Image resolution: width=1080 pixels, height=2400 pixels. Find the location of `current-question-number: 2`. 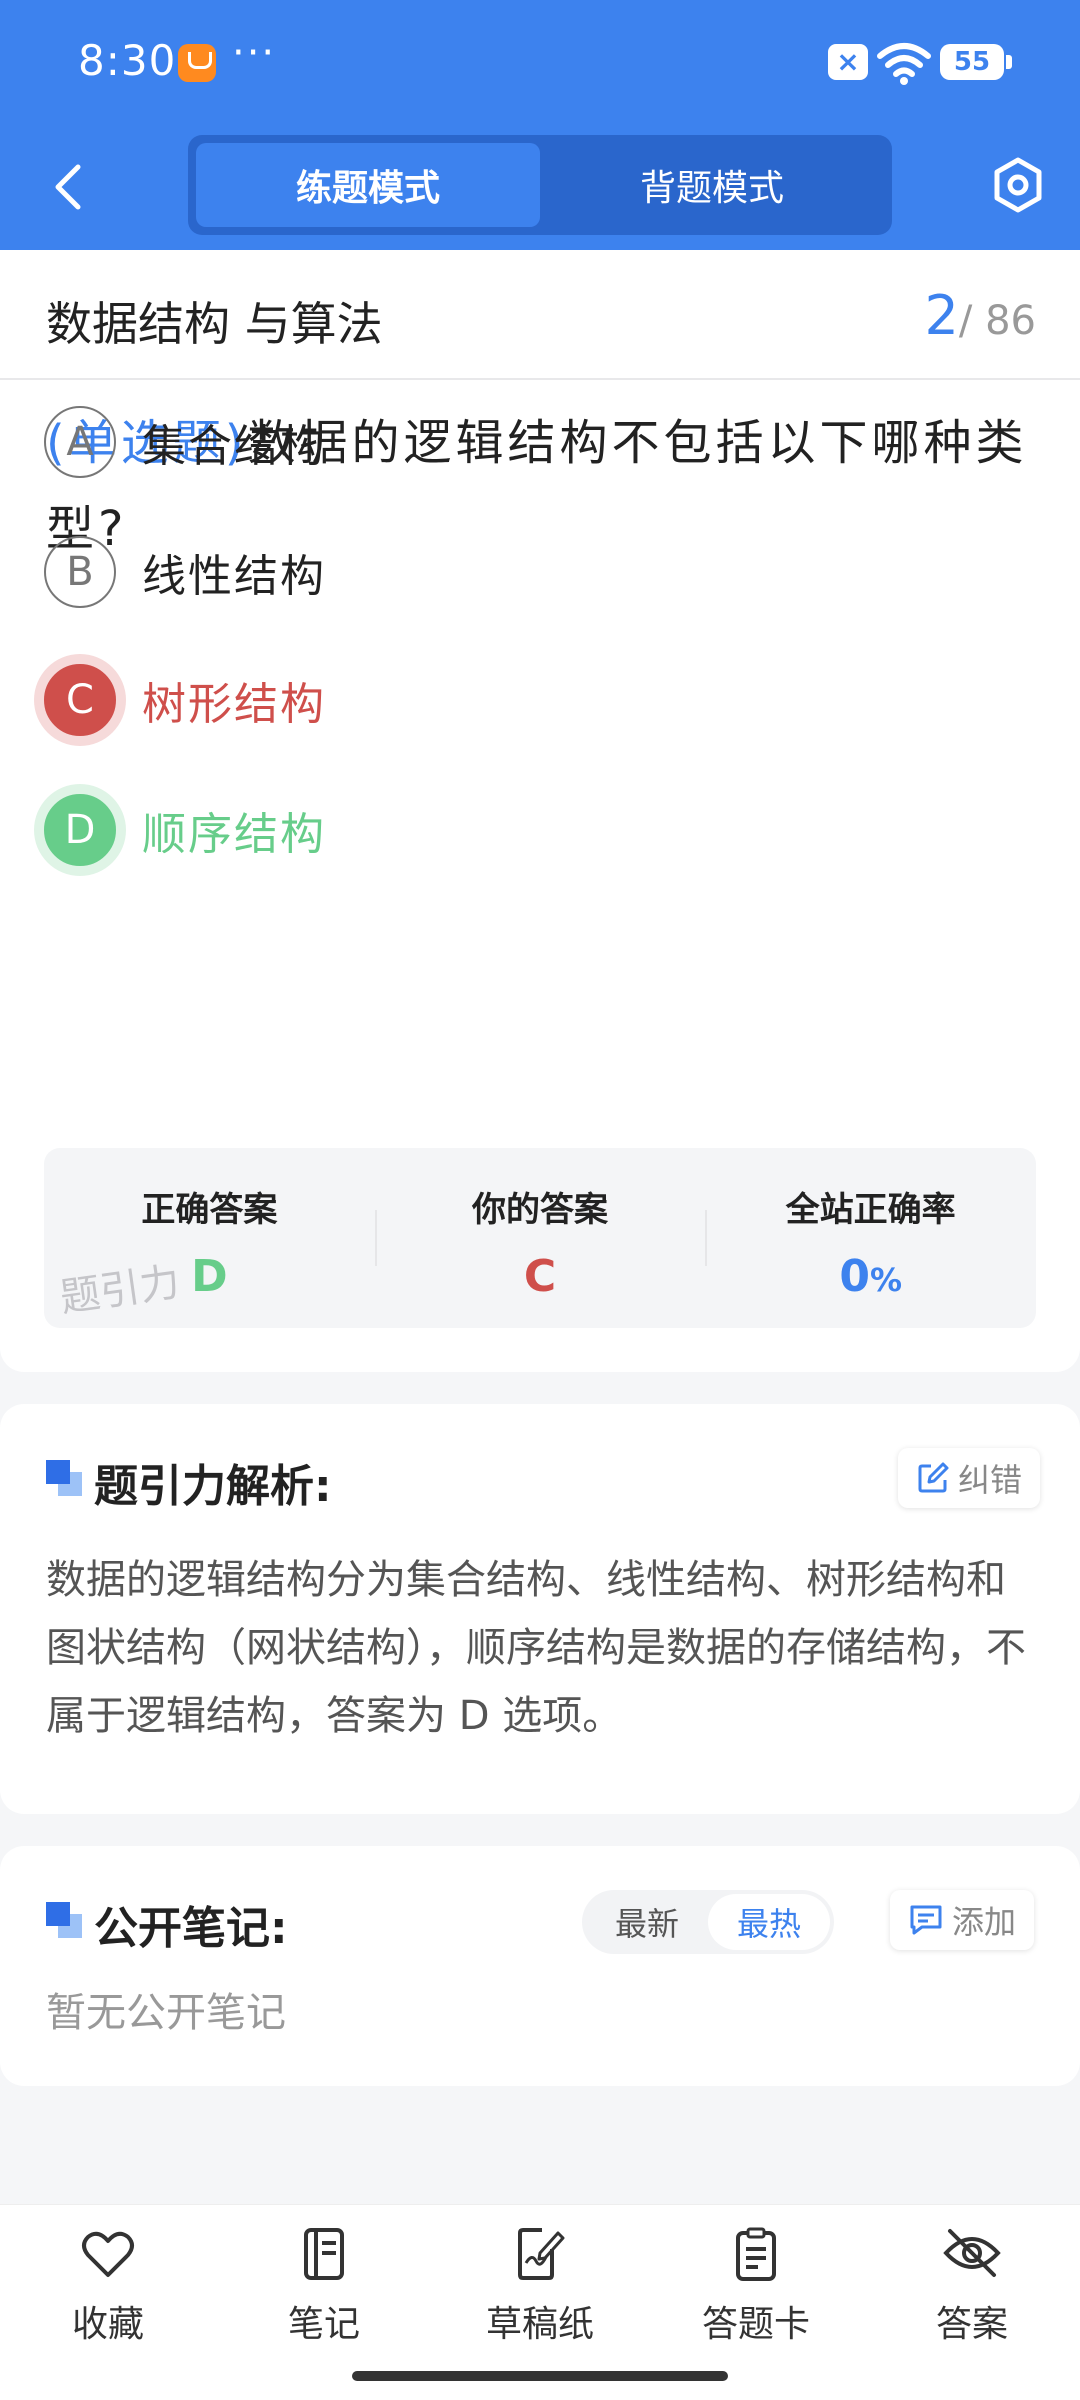

current-question-number: 2 is located at coordinates (941, 315).